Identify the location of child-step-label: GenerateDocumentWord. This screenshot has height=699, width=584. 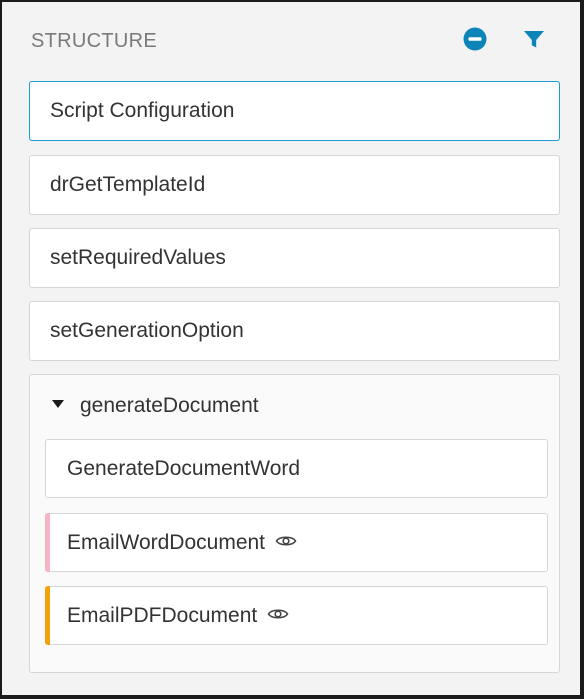
(184, 468).